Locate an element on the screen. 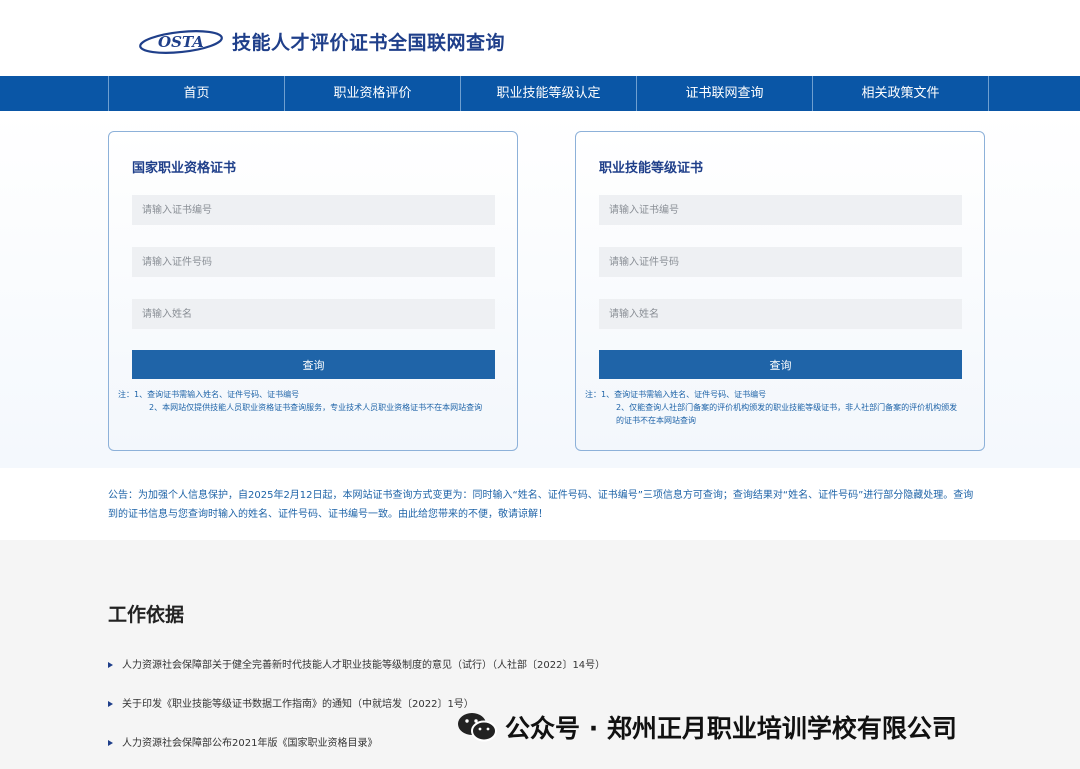 The width and height of the screenshot is (1080, 769). nav-item-home: 首页 is located at coordinates (197, 93).